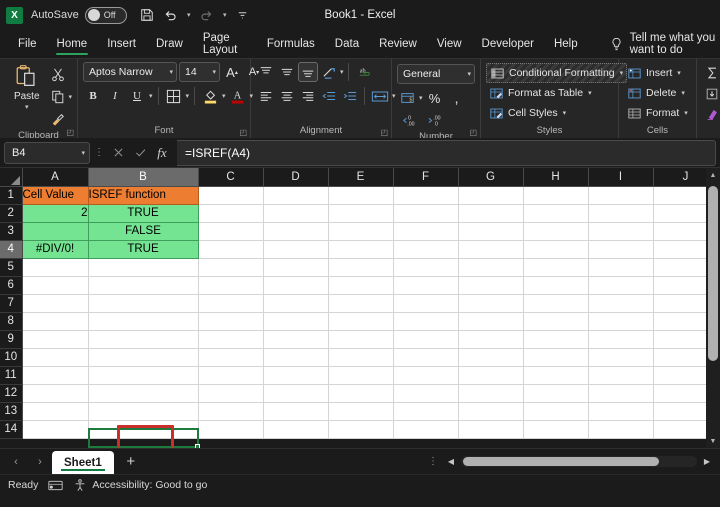 The height and width of the screenshot is (507, 720). Describe the element at coordinates (55, 375) in the screenshot. I see `cell-a11` at that location.